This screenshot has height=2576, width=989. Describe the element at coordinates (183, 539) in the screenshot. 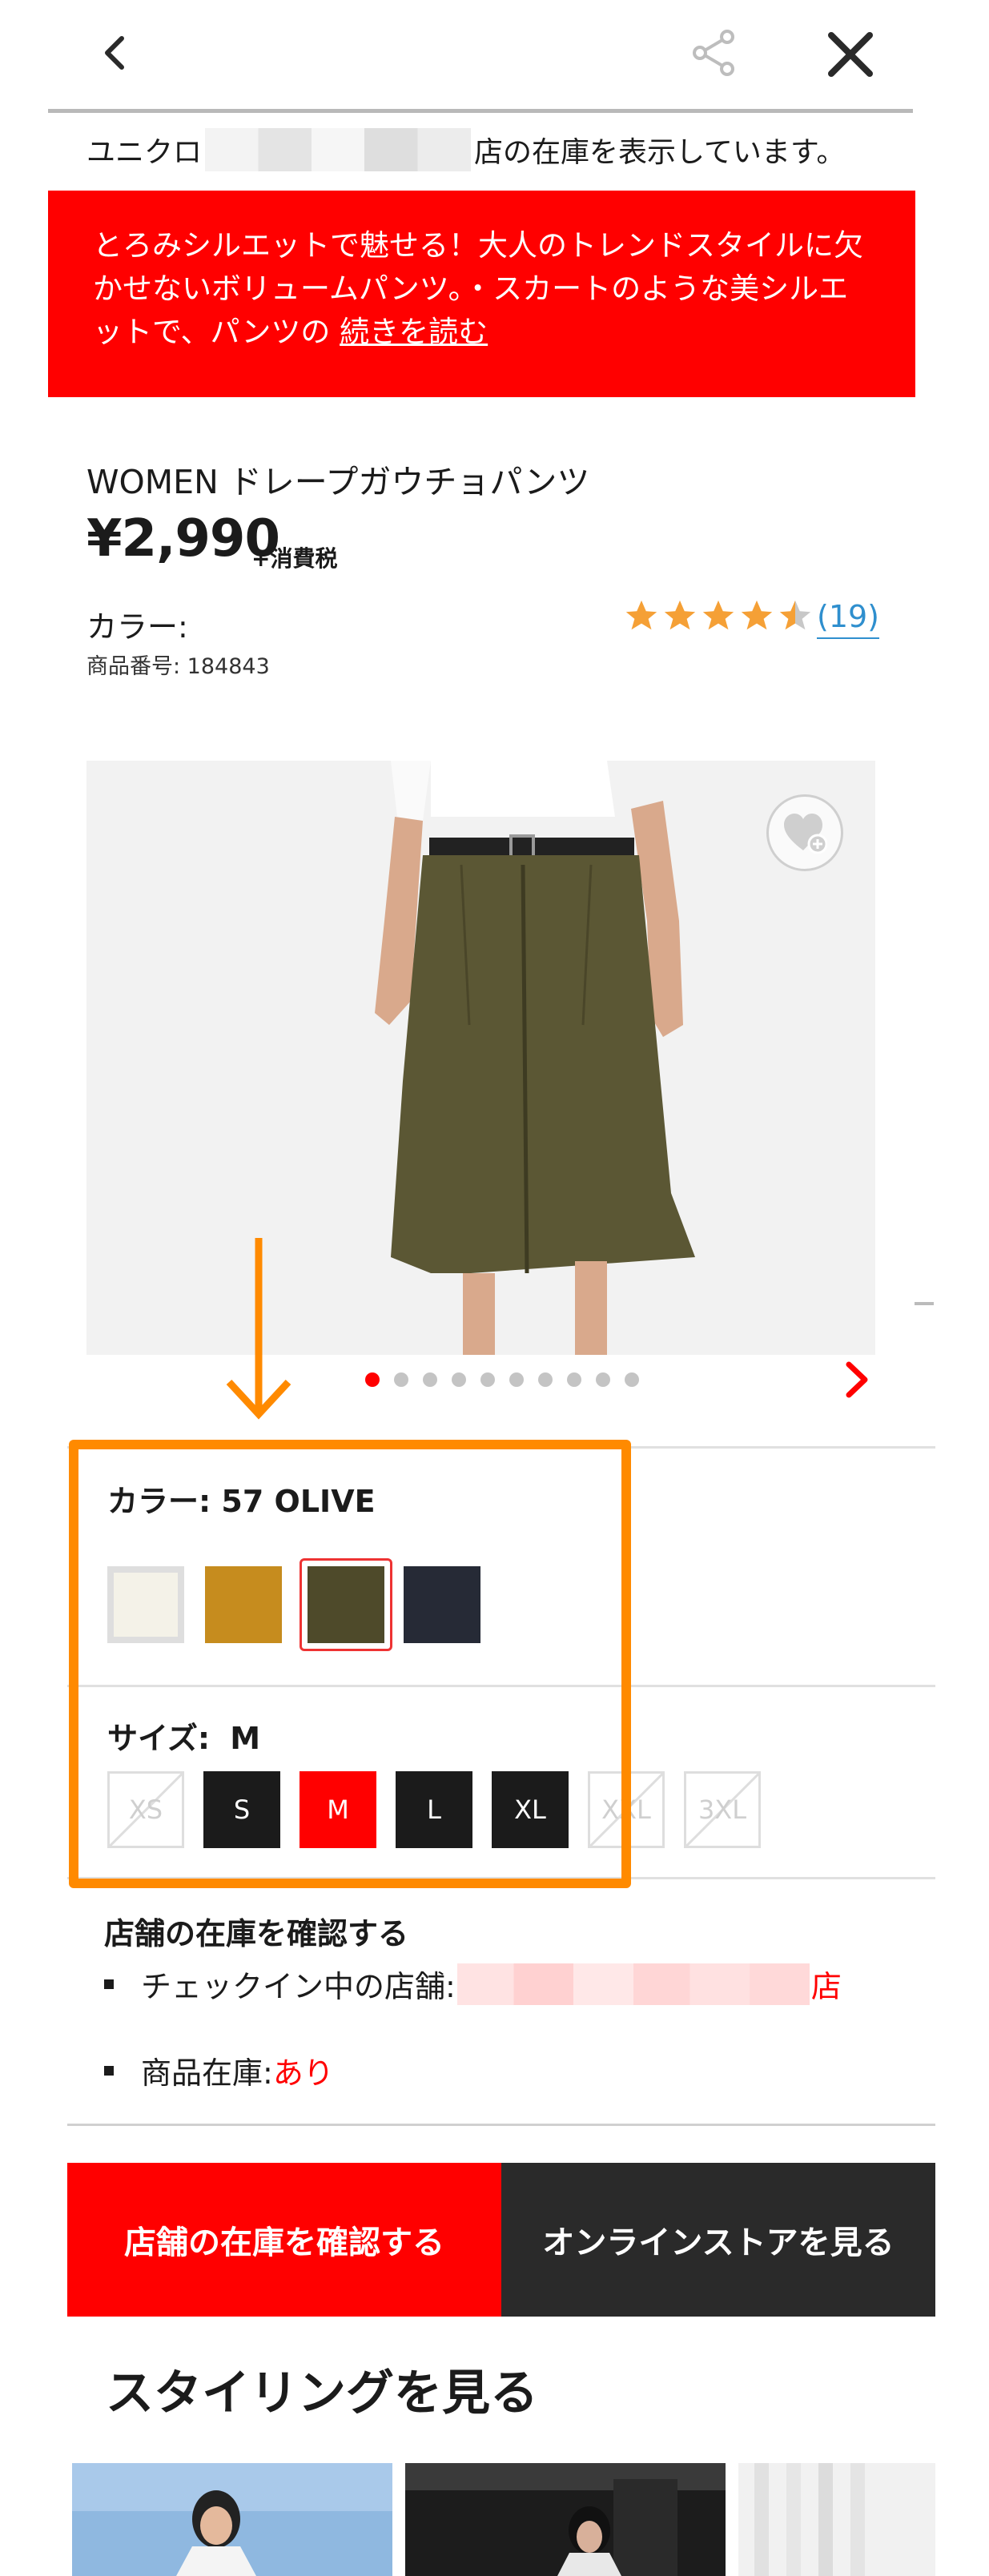

I see `product-price: ¥2,990` at that location.